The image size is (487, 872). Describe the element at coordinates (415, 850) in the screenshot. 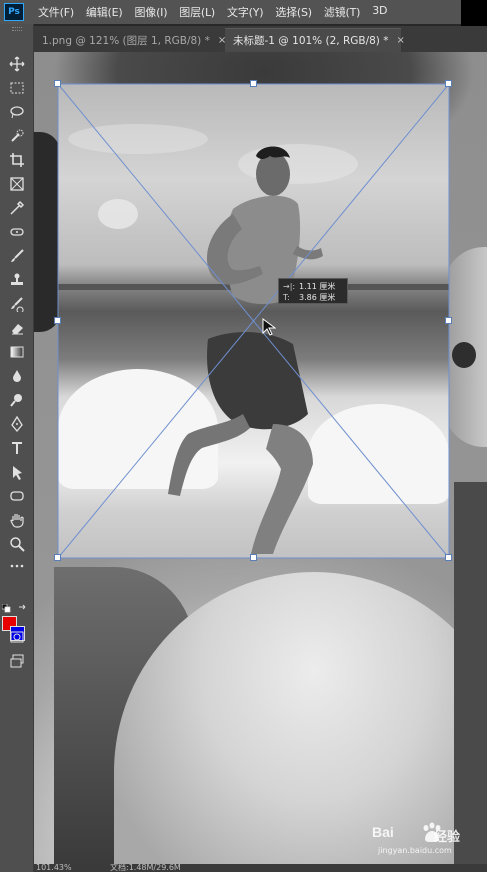

I see `watermark-url: jingyan.baidu.com` at that location.